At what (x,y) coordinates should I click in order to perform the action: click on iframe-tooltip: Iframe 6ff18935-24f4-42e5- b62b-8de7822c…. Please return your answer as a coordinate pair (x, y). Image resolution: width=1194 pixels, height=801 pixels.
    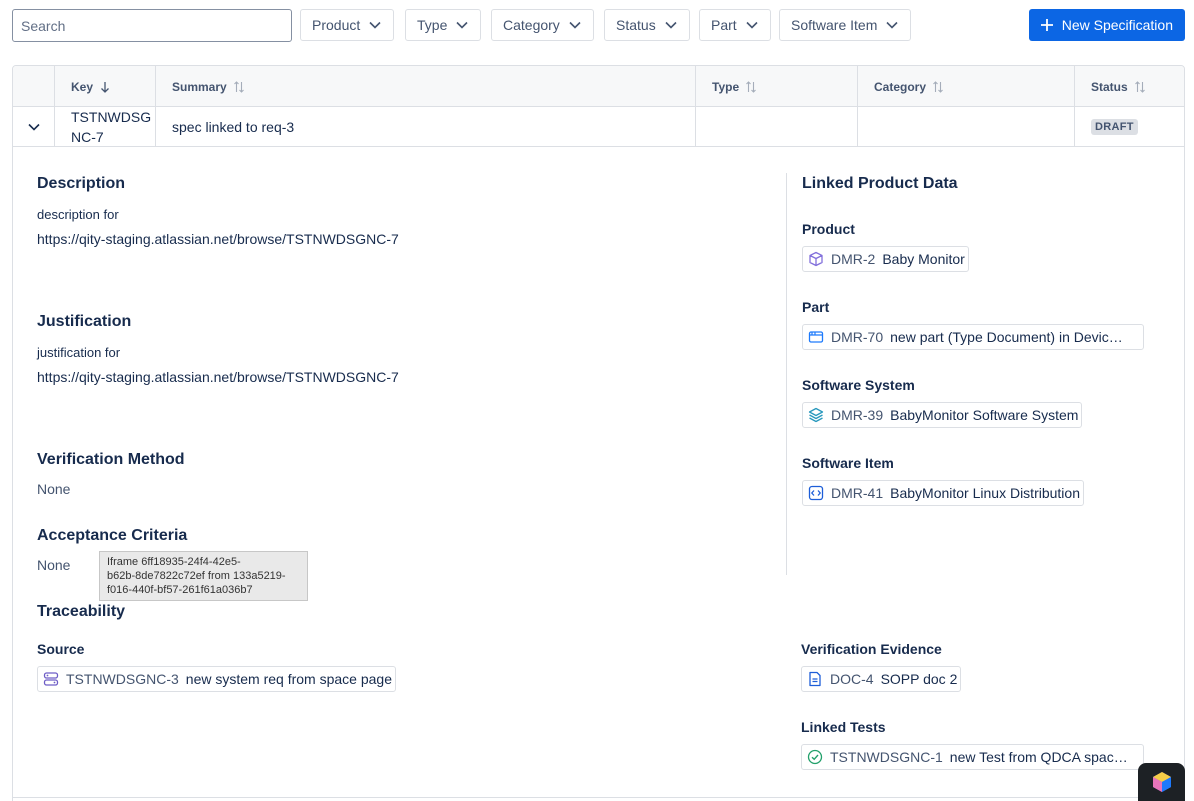
    Looking at the image, I should click on (203, 576).